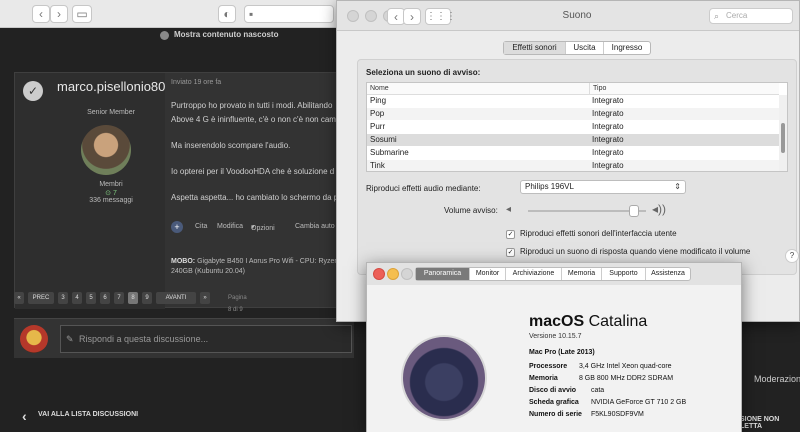 The image size is (800, 432). Describe the element at coordinates (585, 48) in the screenshot. I see `tab-output: Uscita` at that location.